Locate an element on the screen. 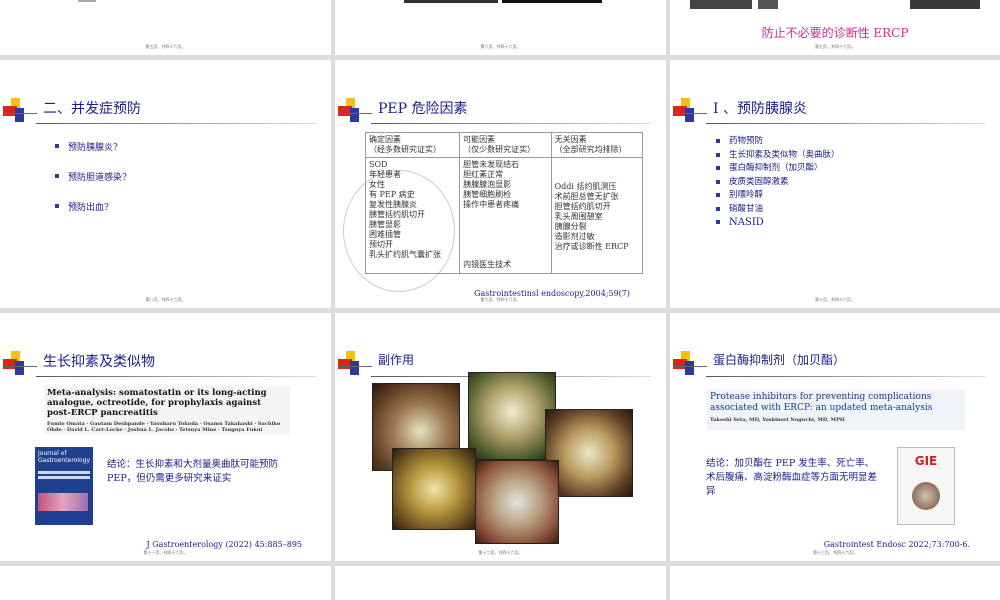 The height and width of the screenshot is (600, 1000). slide-title: 二、并发症预防 is located at coordinates (92, 109).